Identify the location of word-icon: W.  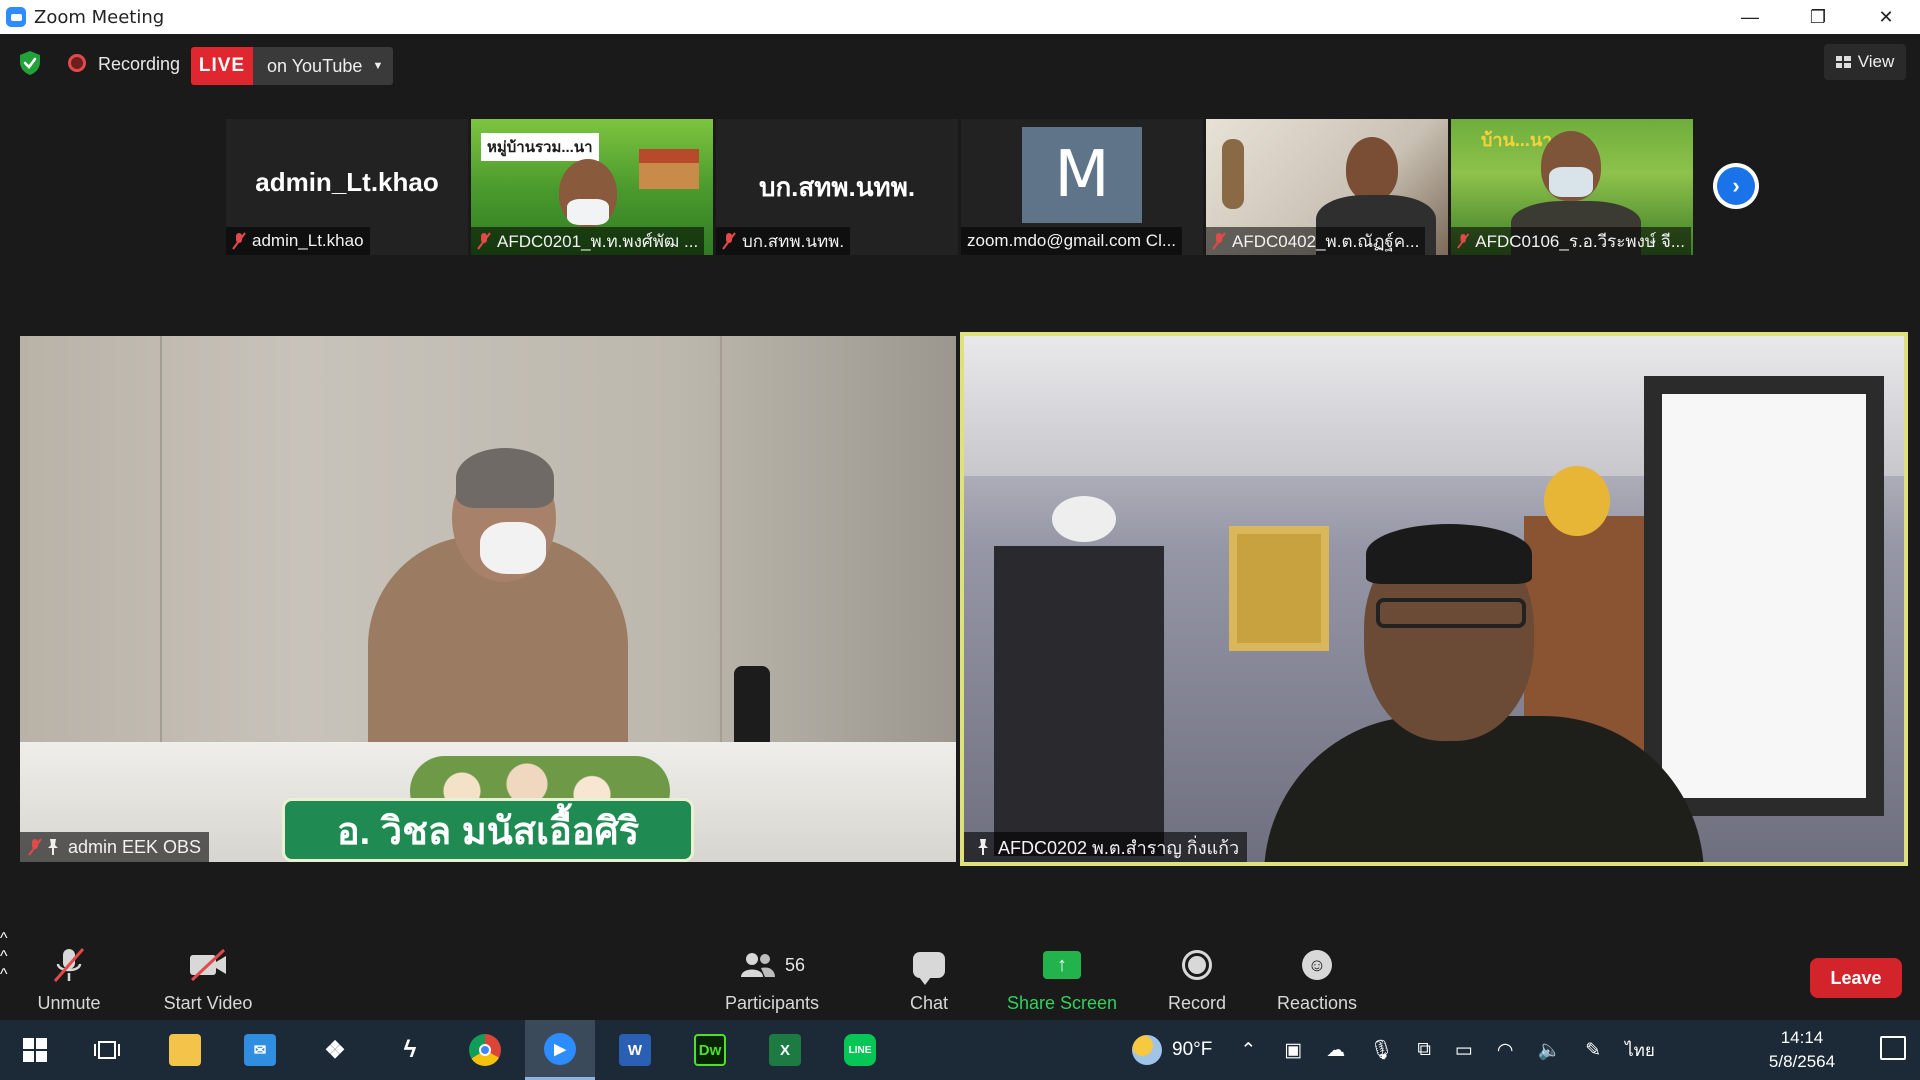
(635, 1050).